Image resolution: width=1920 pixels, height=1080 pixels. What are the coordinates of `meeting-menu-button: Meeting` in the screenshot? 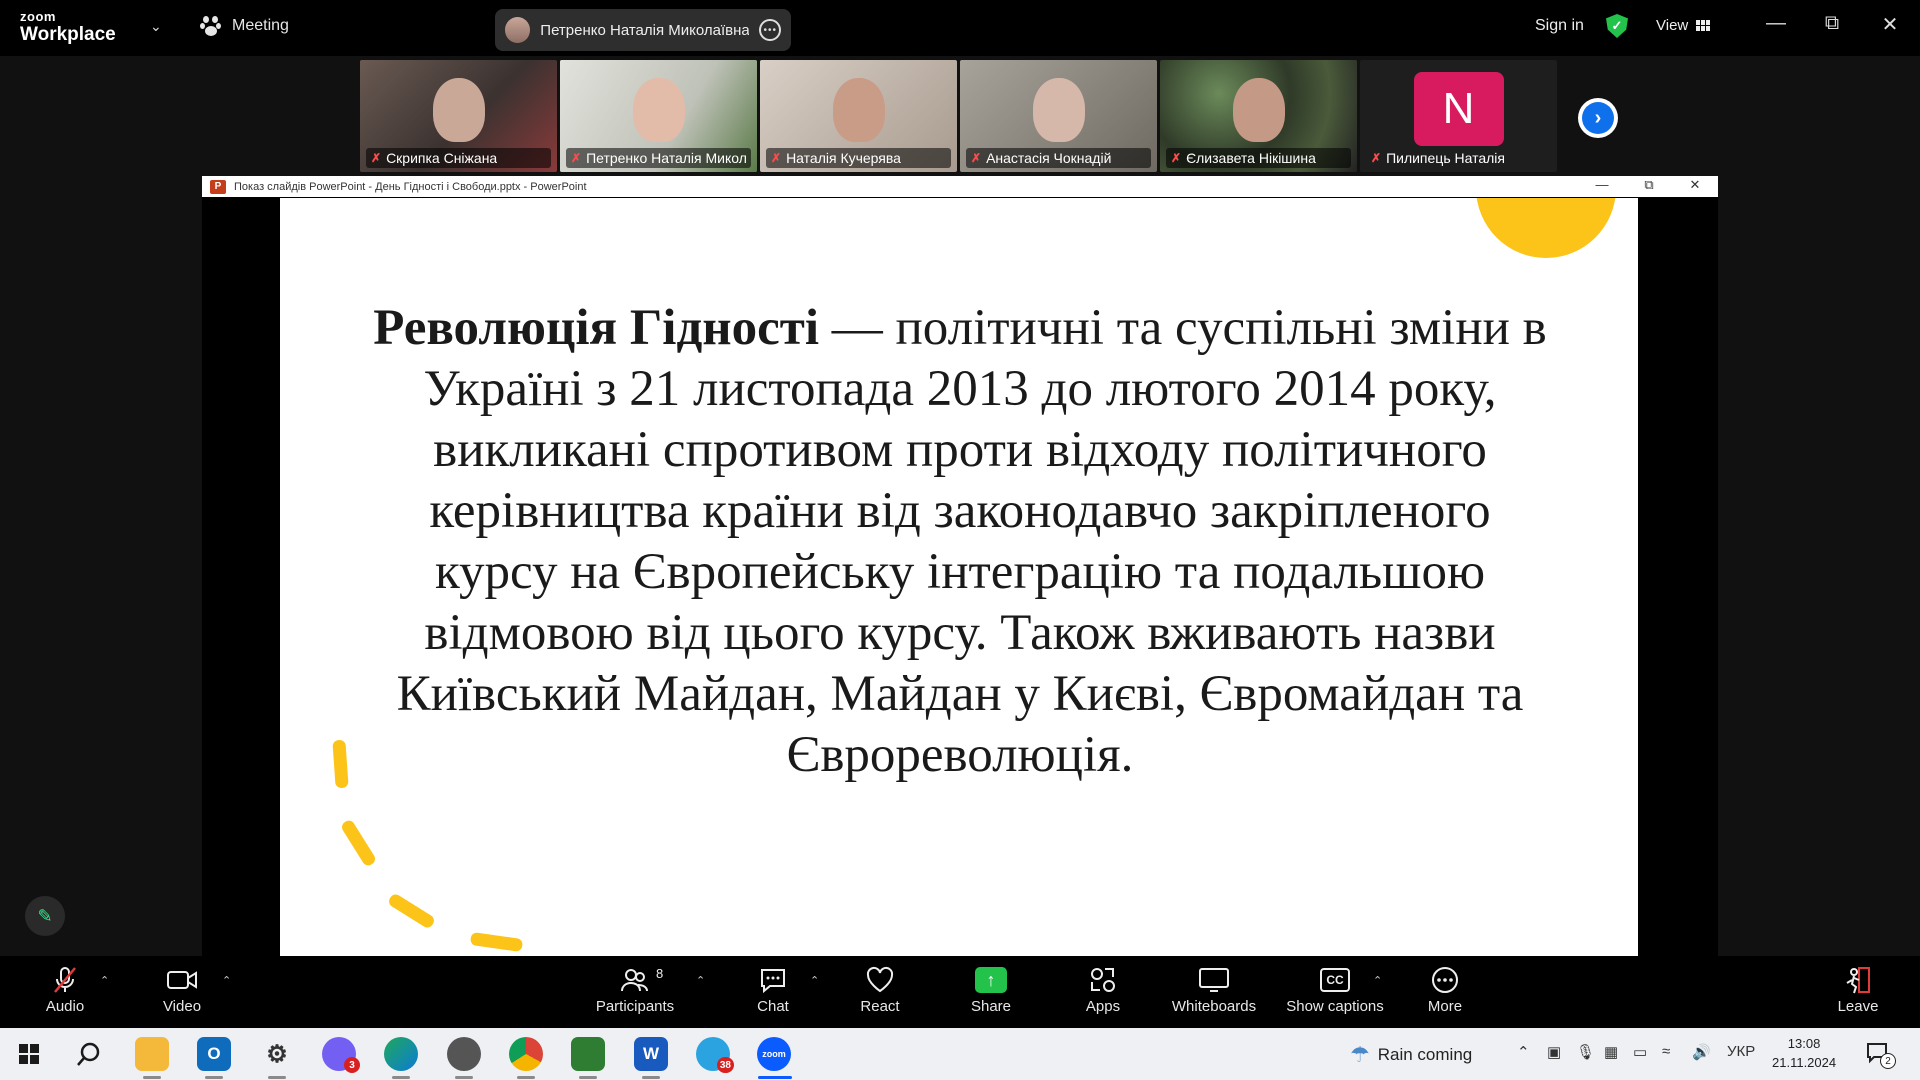 It's located at (244, 26).